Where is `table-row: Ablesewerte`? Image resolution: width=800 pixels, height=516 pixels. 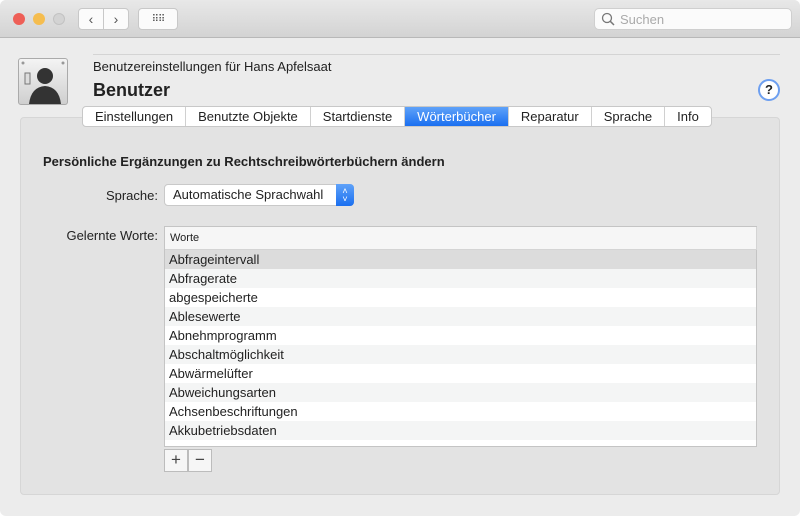 table-row: Ablesewerte is located at coordinates (460, 316).